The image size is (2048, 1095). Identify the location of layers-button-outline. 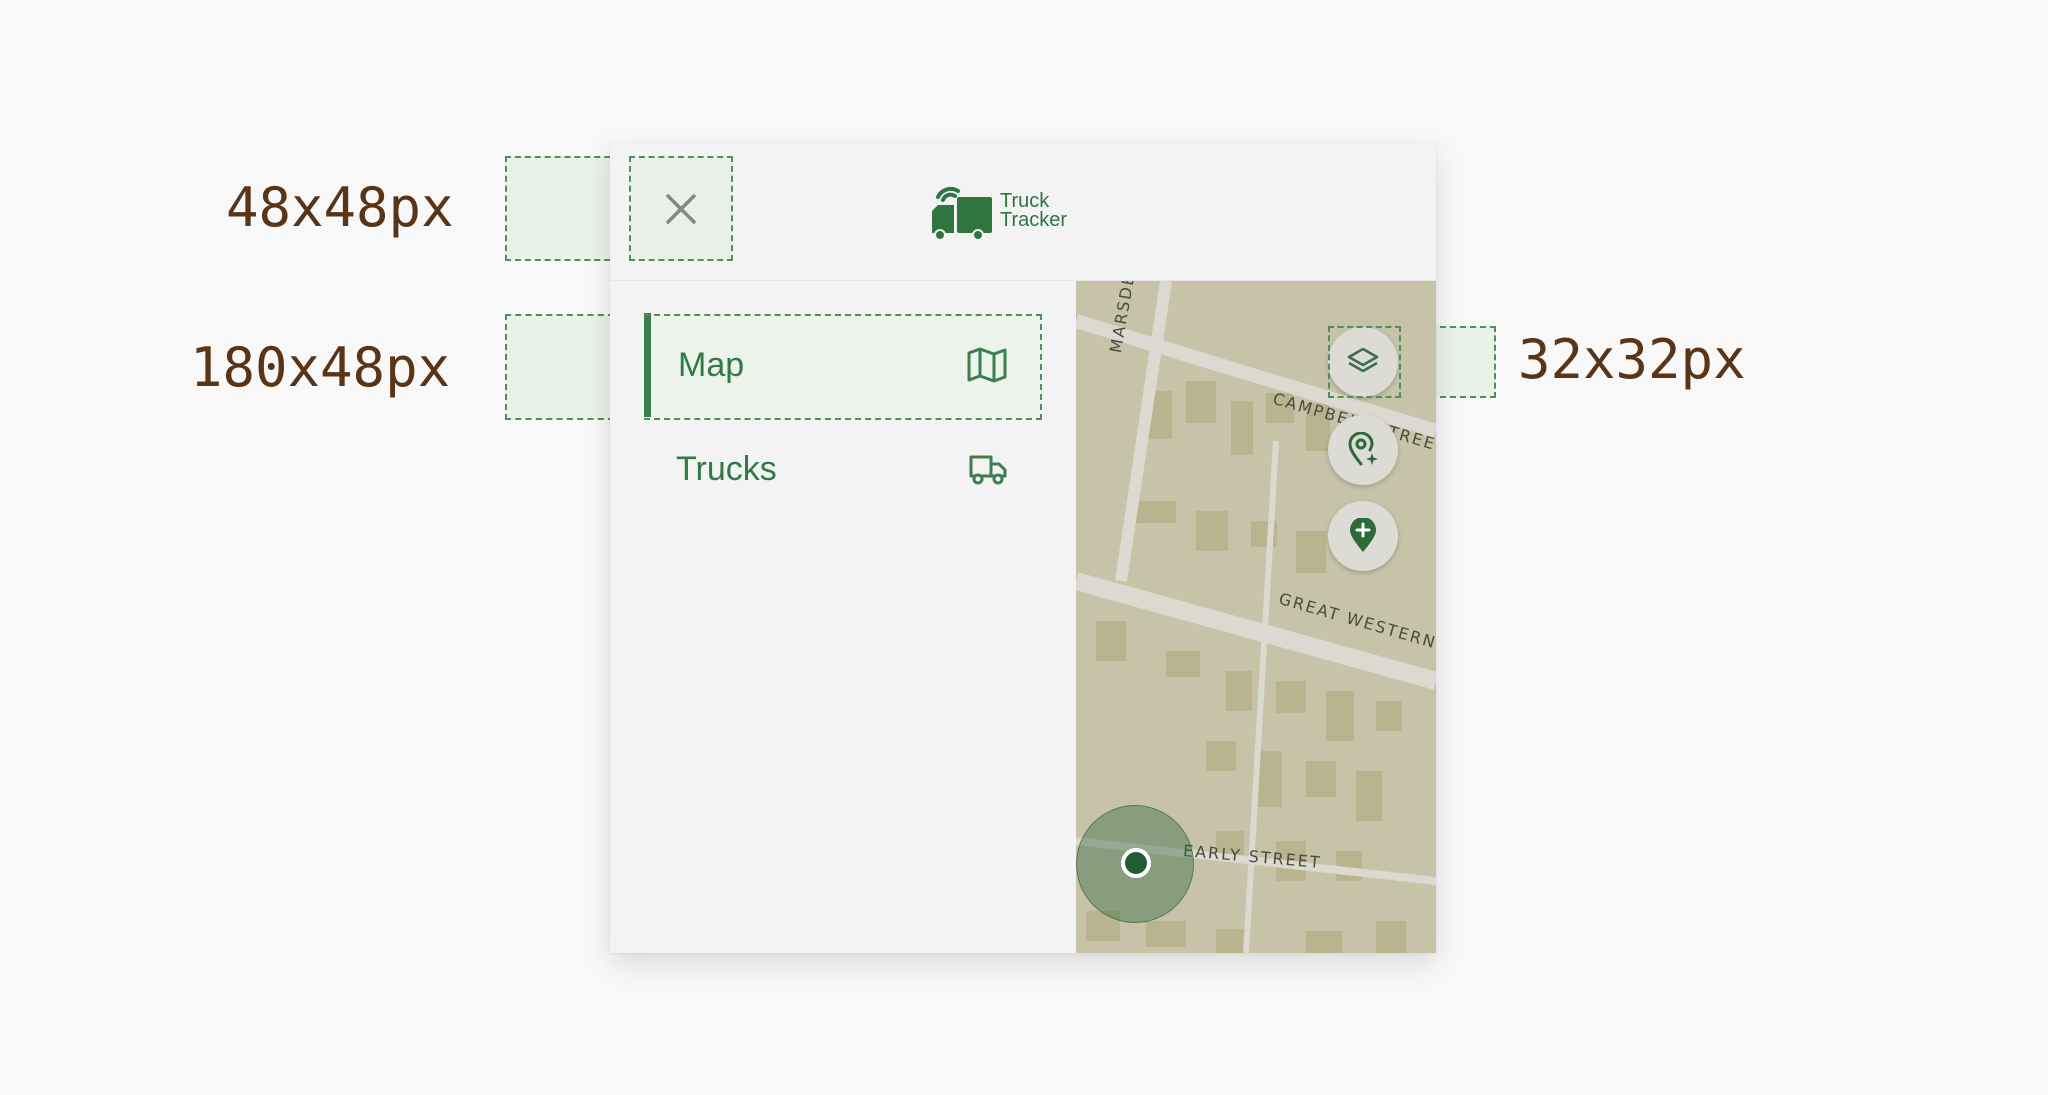
(1364, 362).